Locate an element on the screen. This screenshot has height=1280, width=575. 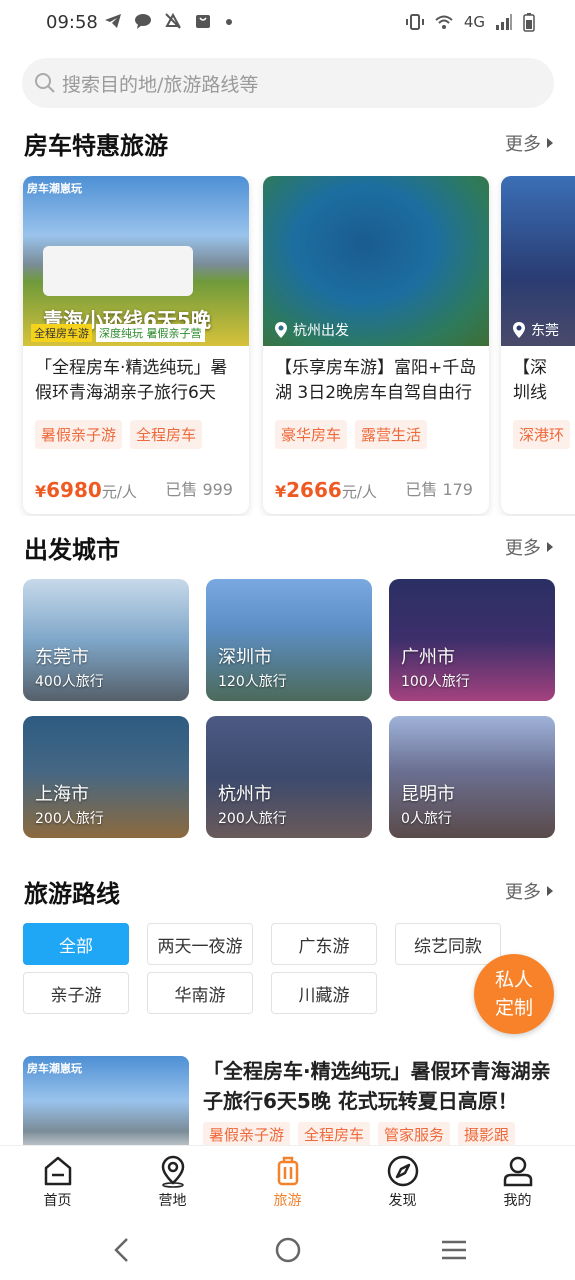
rv-card-sold: 已售 179 is located at coordinates (439, 489).